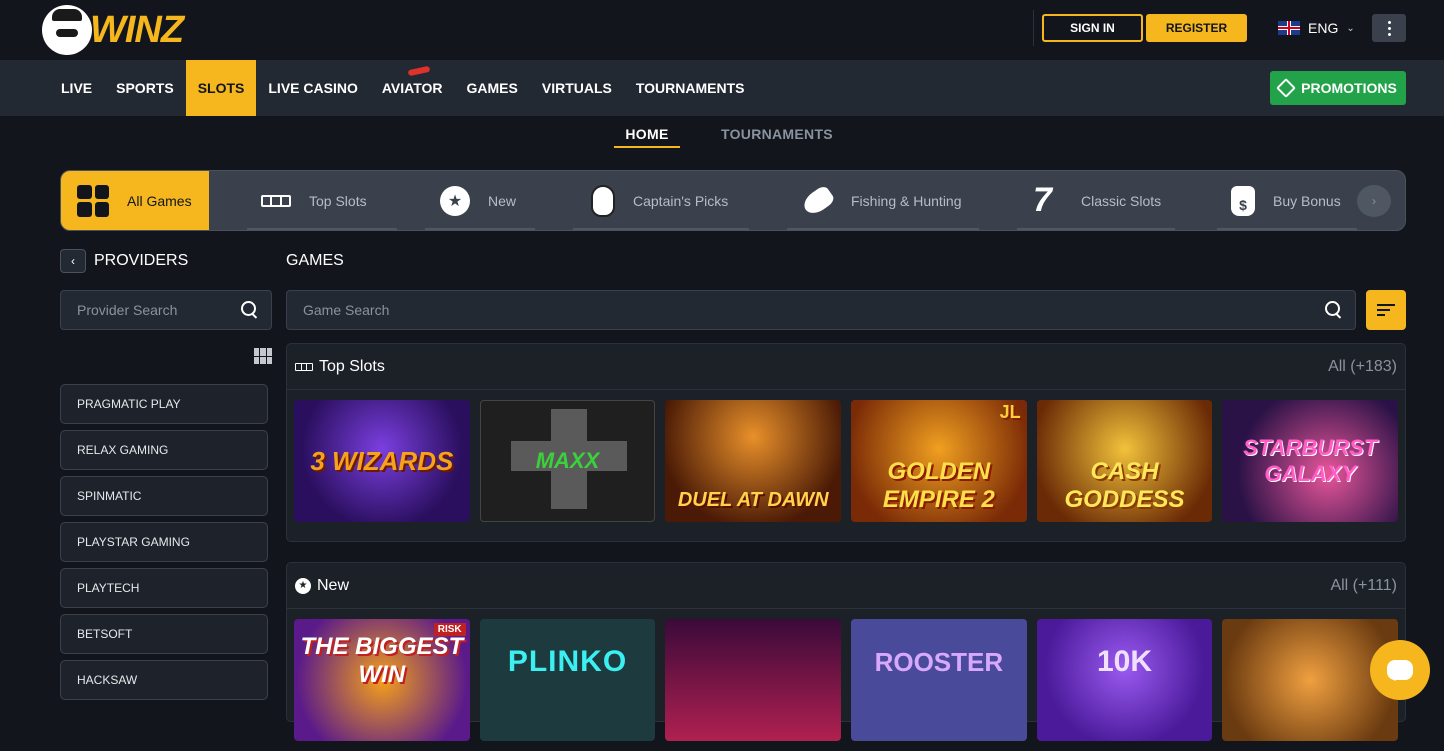  I want to click on category-label: All Games, so click(159, 200).